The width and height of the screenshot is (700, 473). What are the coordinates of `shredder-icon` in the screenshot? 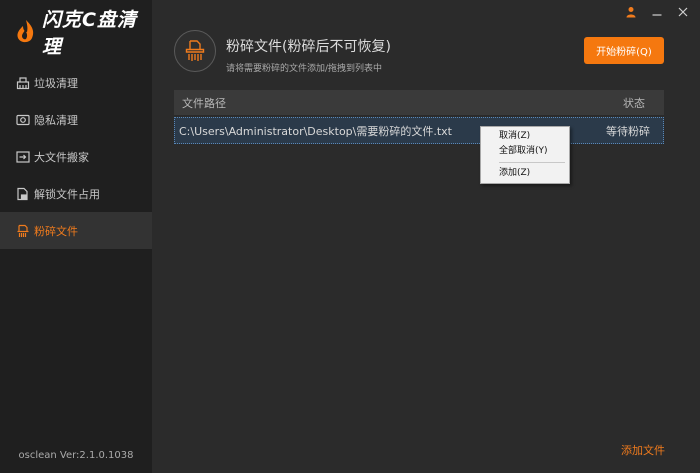 It's located at (195, 51).